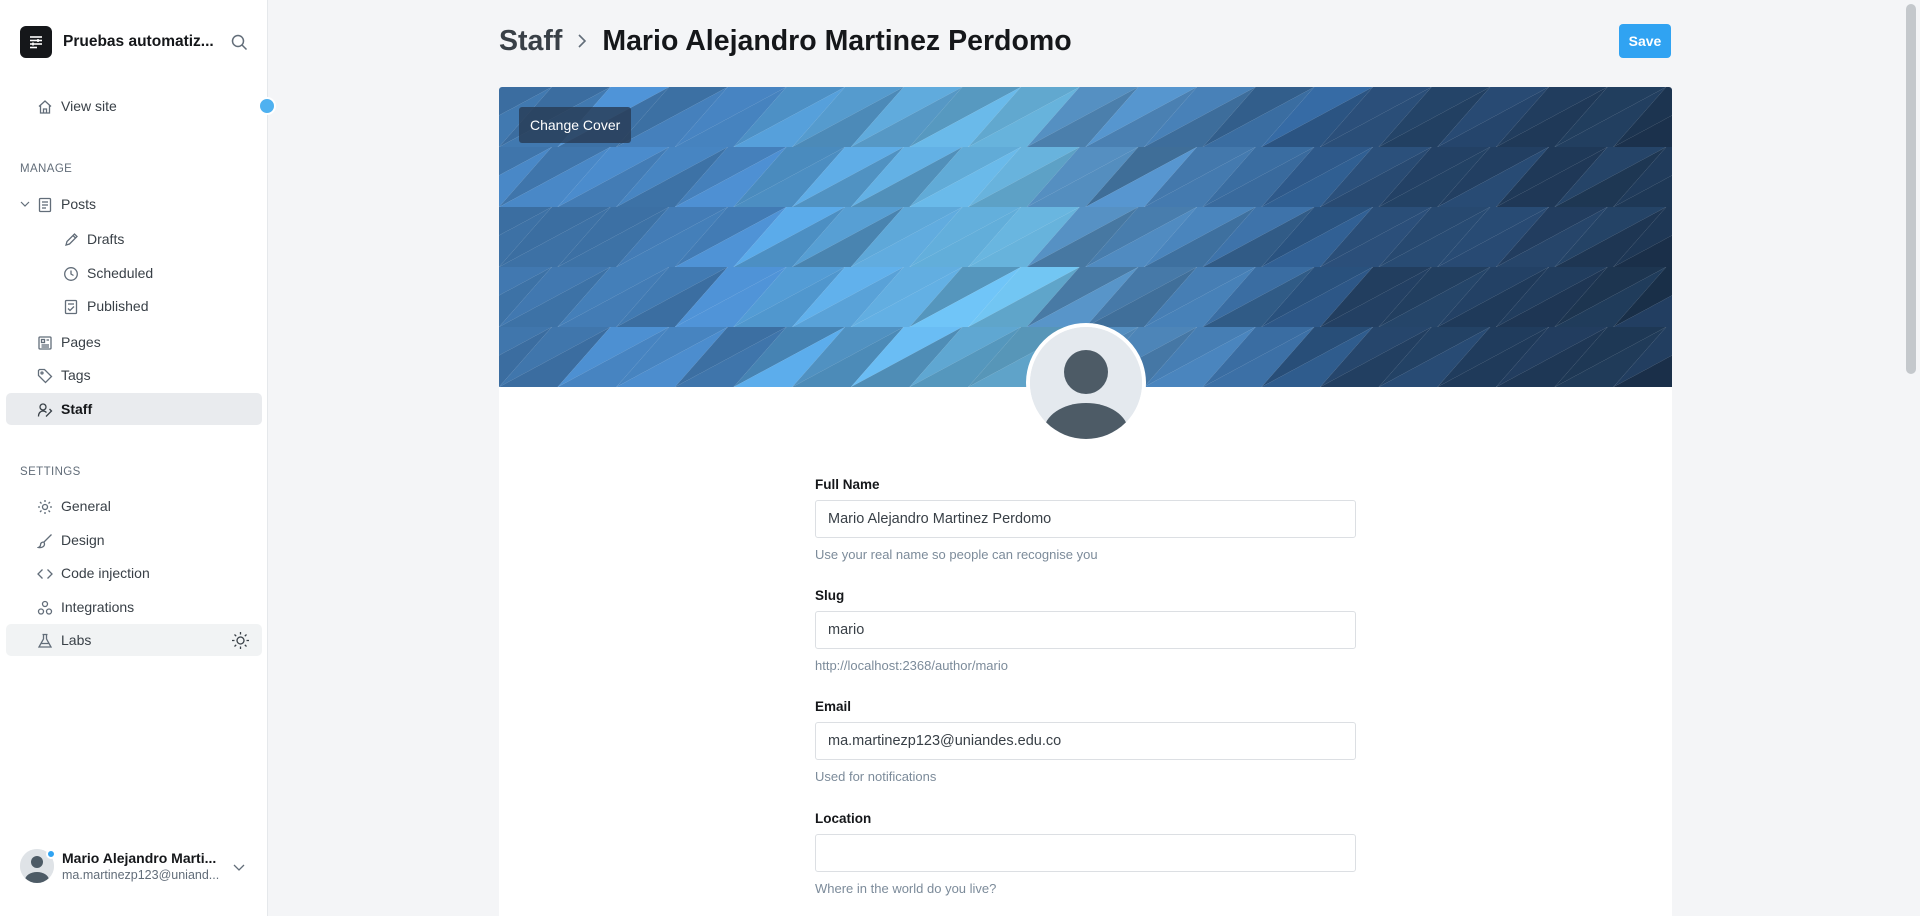 This screenshot has width=1920, height=916. Describe the element at coordinates (134, 342) in the screenshot. I see `nav-pages: Pages` at that location.